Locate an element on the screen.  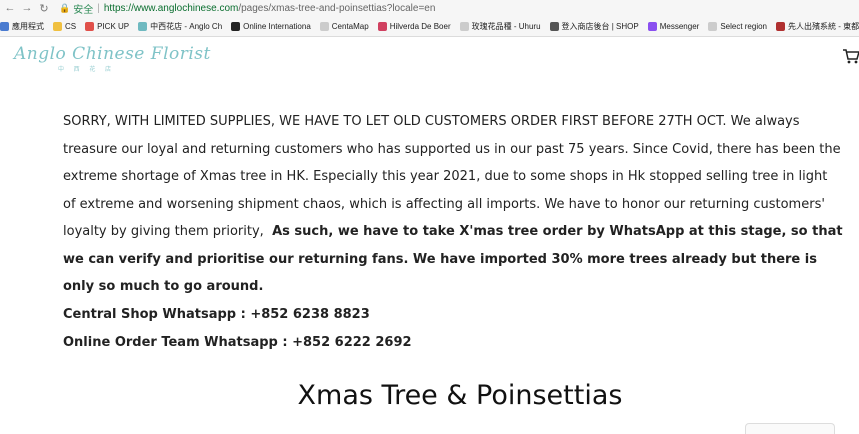
bookmark-item: Messenger is located at coordinates (673, 26).